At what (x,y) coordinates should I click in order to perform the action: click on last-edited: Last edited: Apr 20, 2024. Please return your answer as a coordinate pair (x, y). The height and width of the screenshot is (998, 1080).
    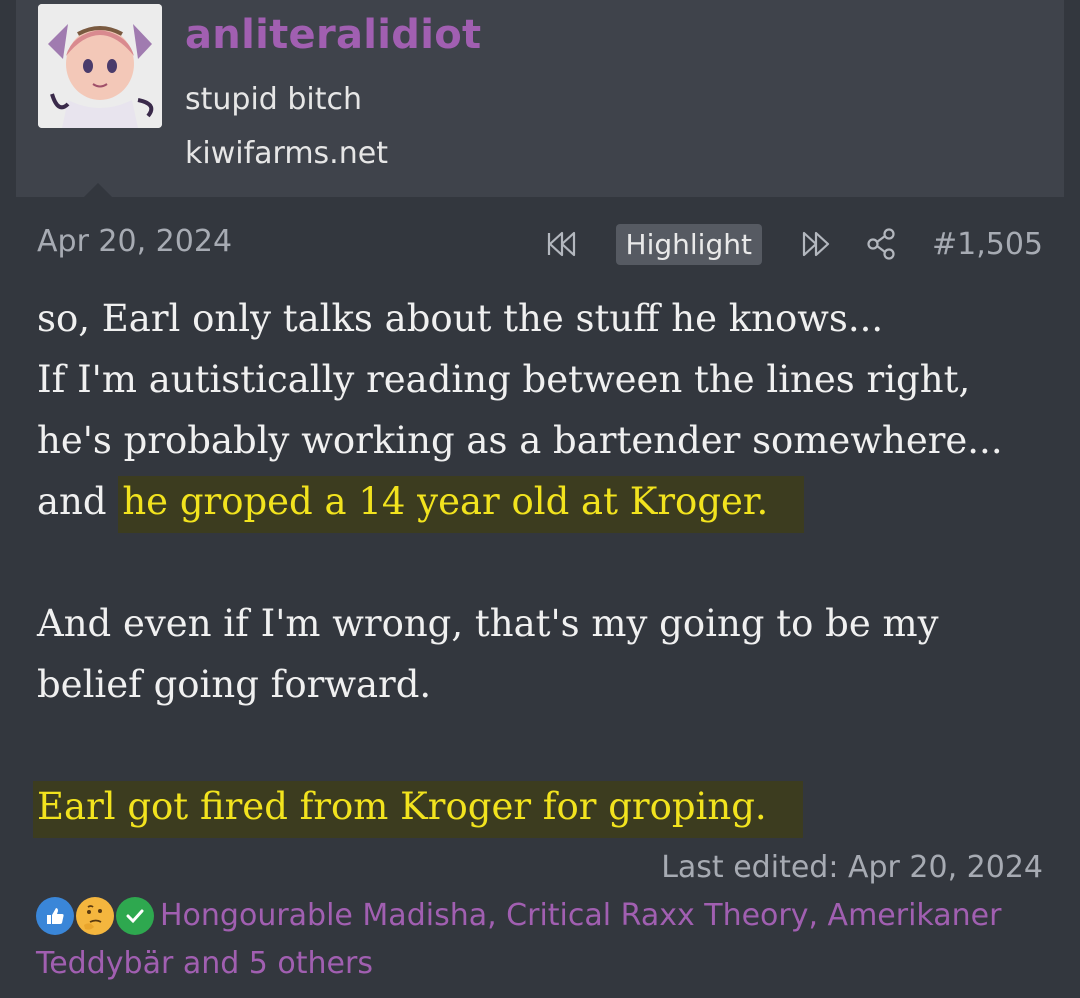
    Looking at the image, I should click on (852, 867).